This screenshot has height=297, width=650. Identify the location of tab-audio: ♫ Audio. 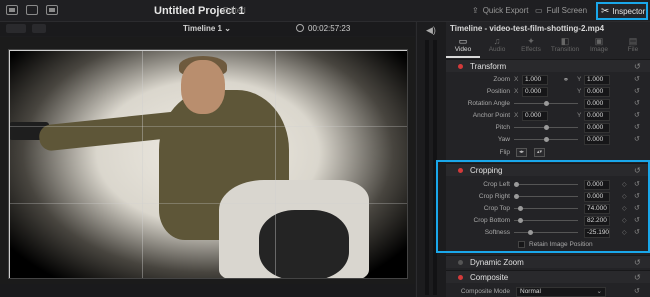
(497, 46).